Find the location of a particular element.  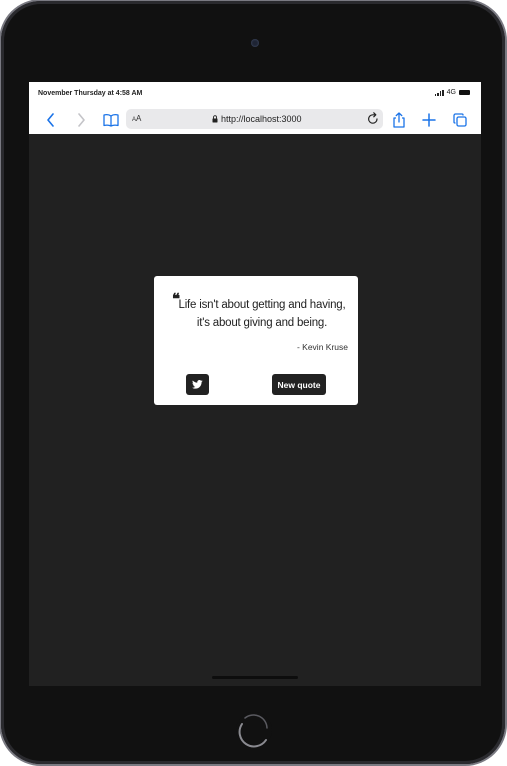

new-tab-icon is located at coordinates (429, 120).